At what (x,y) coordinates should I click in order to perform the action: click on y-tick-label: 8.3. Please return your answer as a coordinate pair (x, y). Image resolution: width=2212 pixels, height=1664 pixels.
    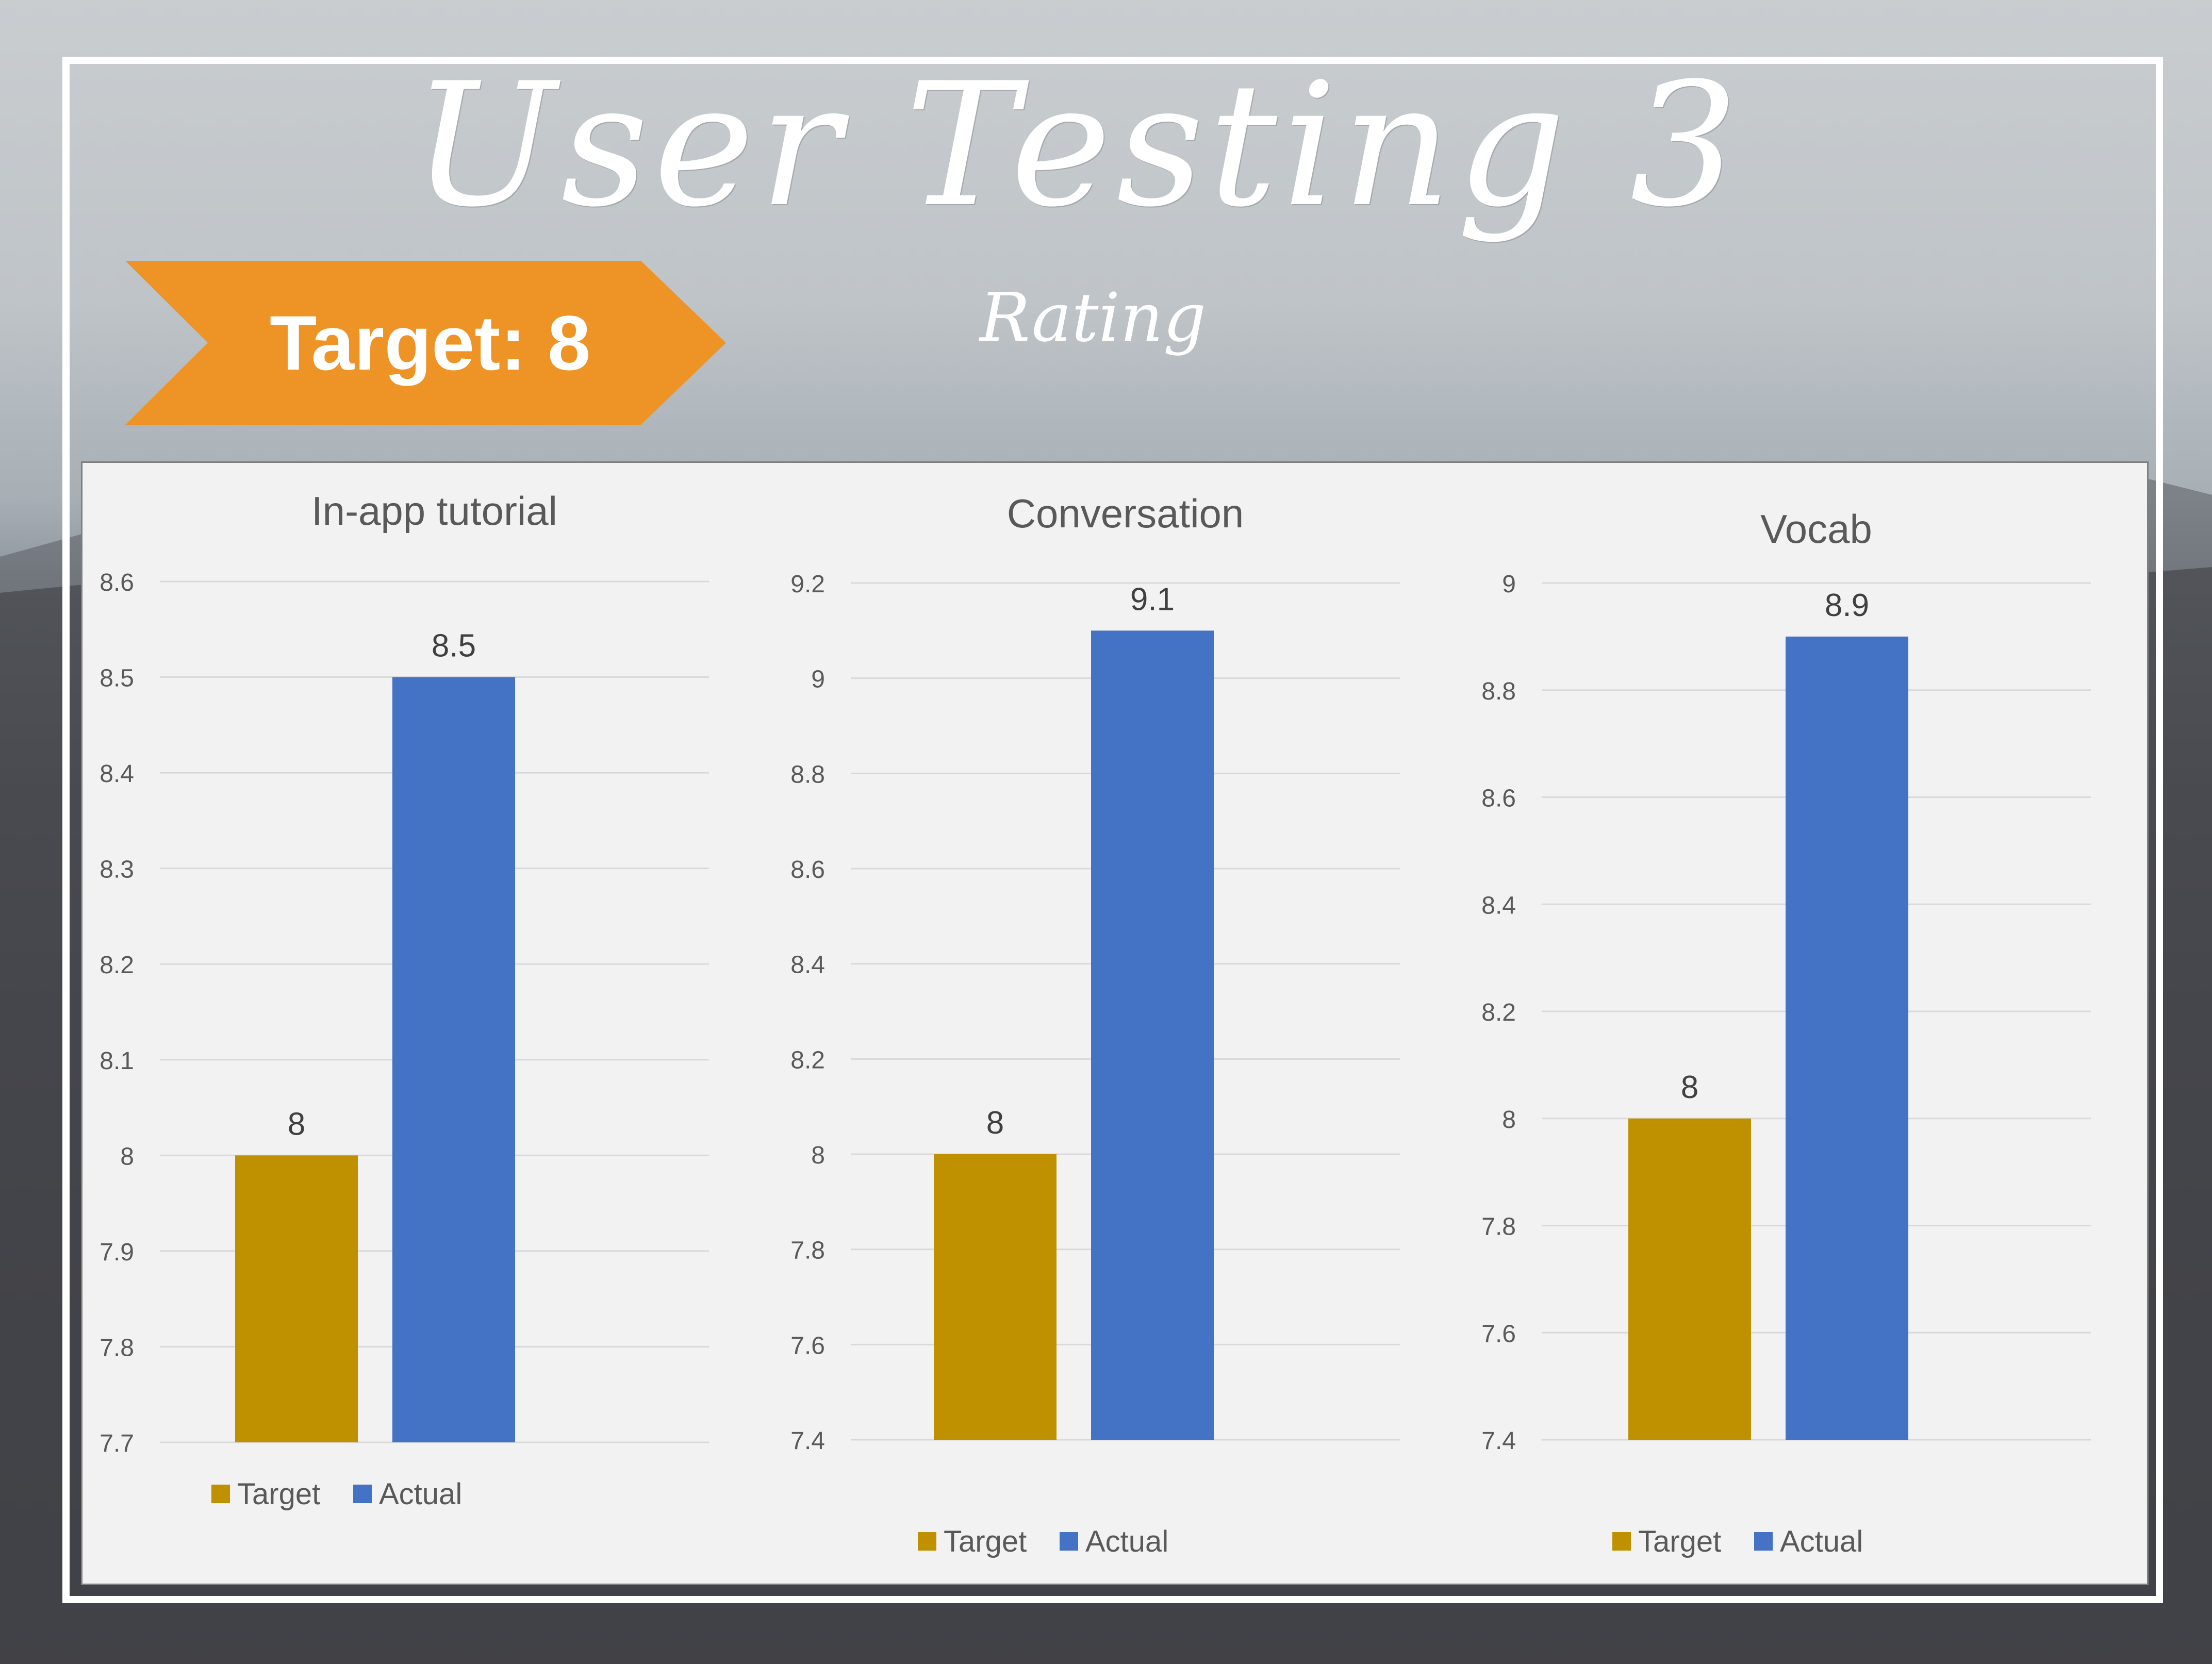
    Looking at the image, I should click on (117, 870).